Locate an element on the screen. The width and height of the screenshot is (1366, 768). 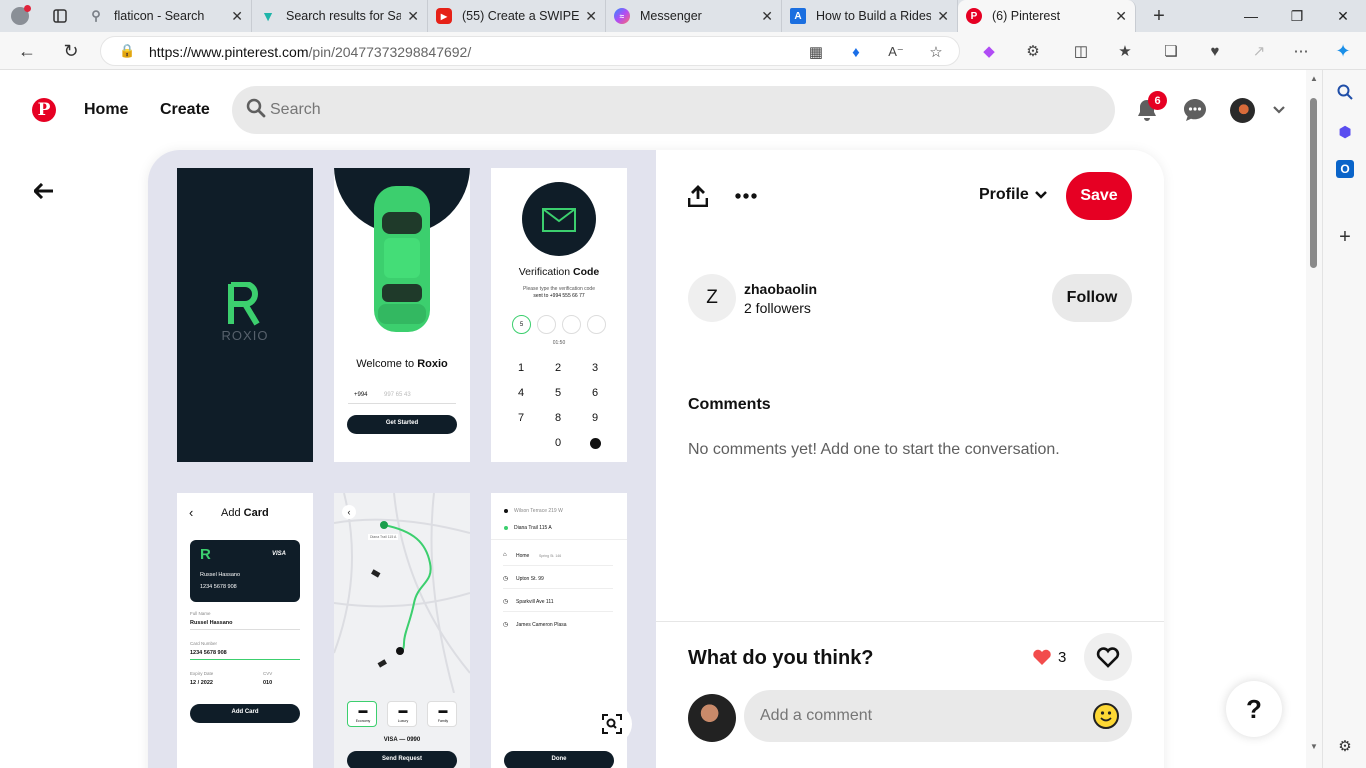
back-button: ← is located at coordinates (27, 51).